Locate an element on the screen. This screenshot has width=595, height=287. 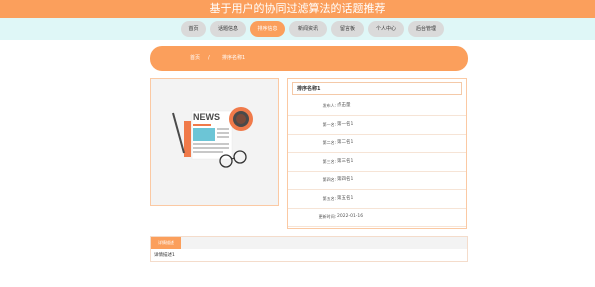
detail-row-value: 第一名1 is located at coordinates (345, 124).